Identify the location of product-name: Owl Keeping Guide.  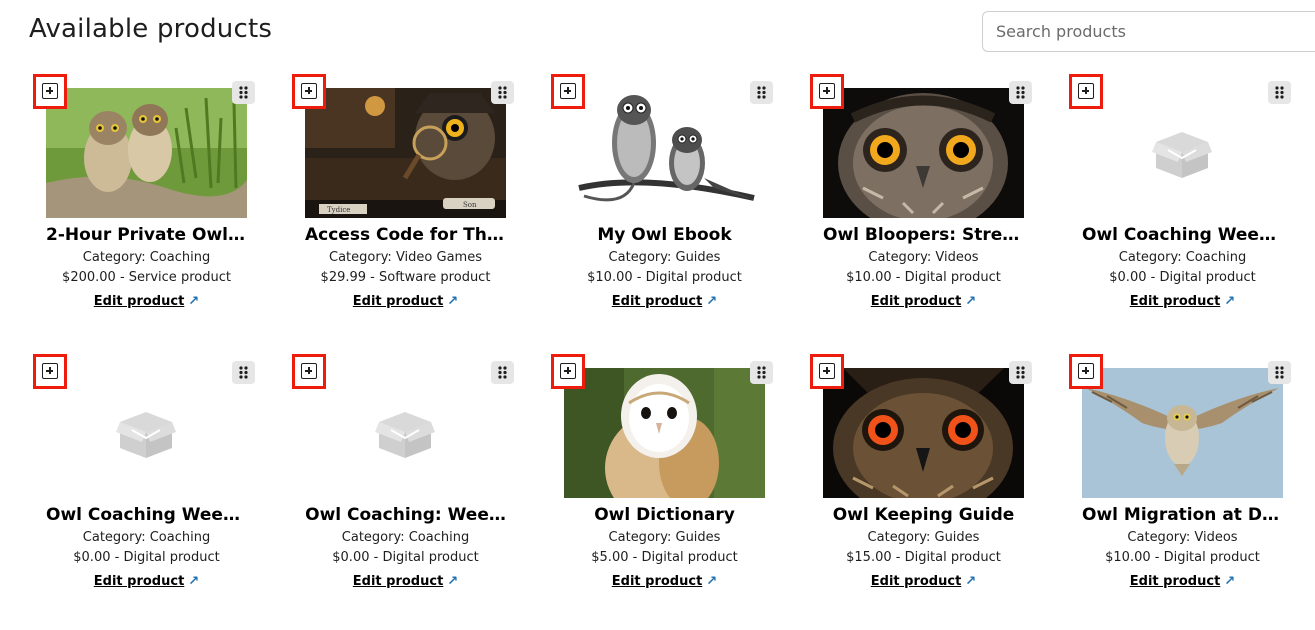
(923, 515).